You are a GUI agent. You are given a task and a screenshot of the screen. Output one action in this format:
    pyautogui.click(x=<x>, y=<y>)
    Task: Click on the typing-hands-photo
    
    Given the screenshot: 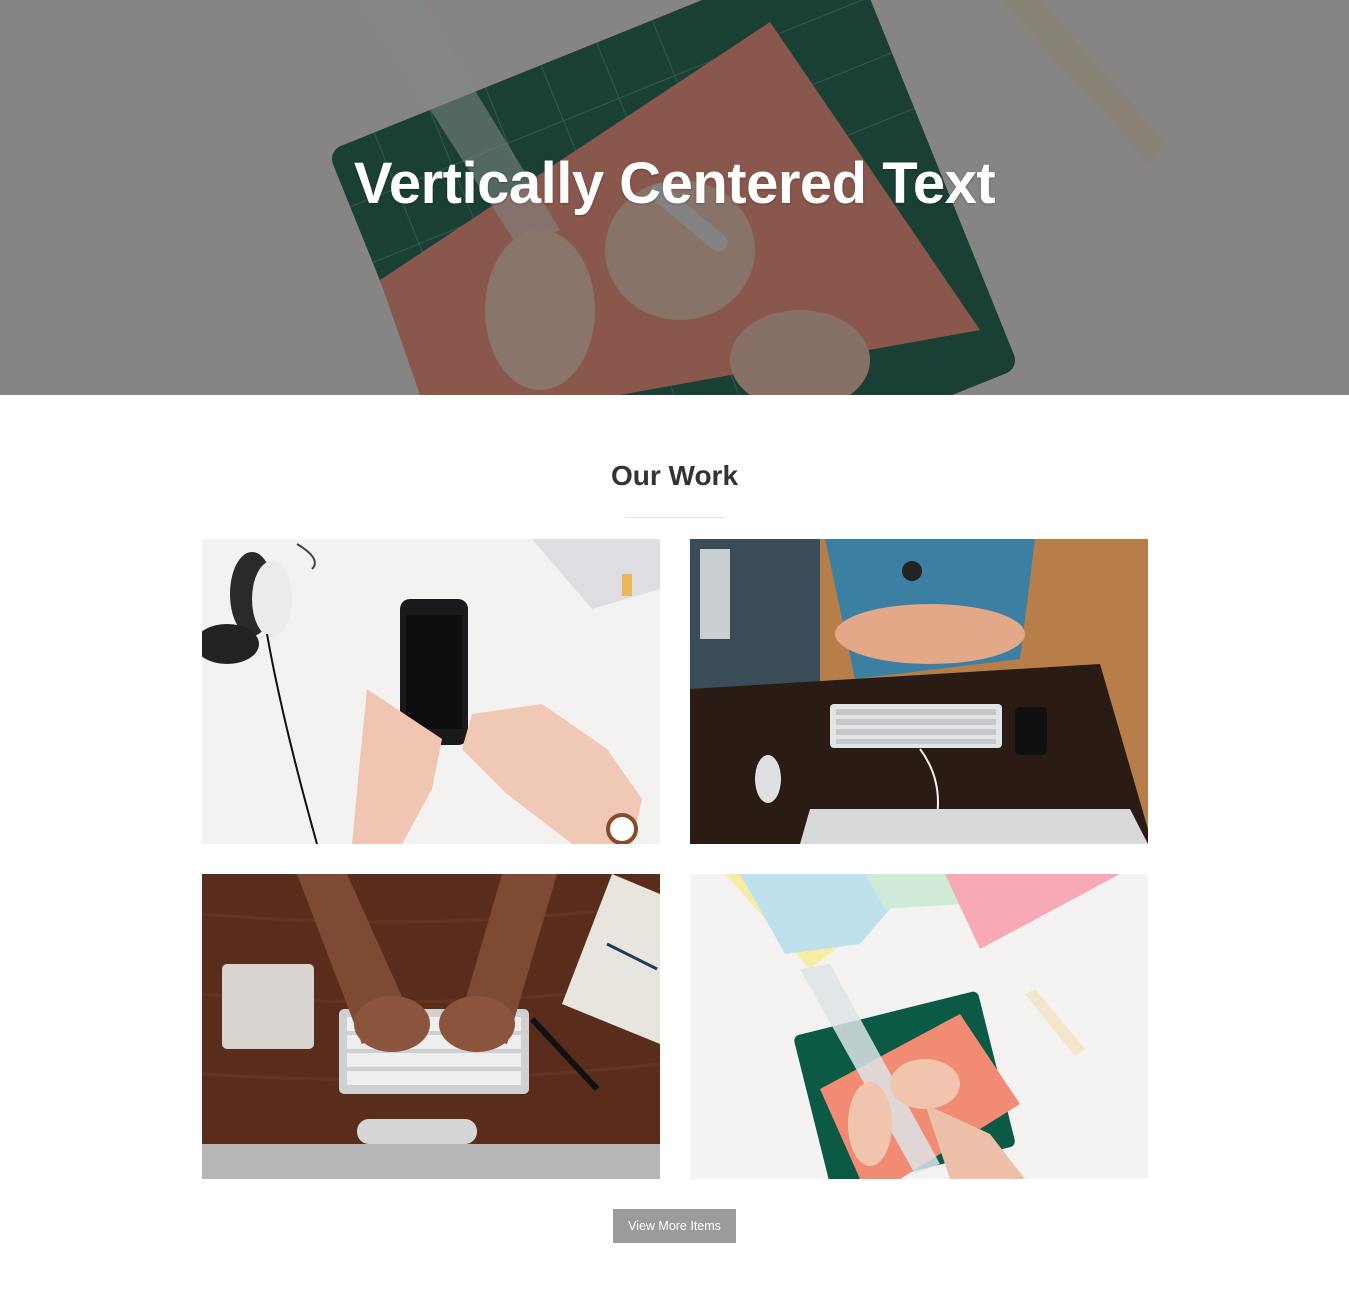 What is the action you would take?
    pyautogui.click(x=431, y=1026)
    